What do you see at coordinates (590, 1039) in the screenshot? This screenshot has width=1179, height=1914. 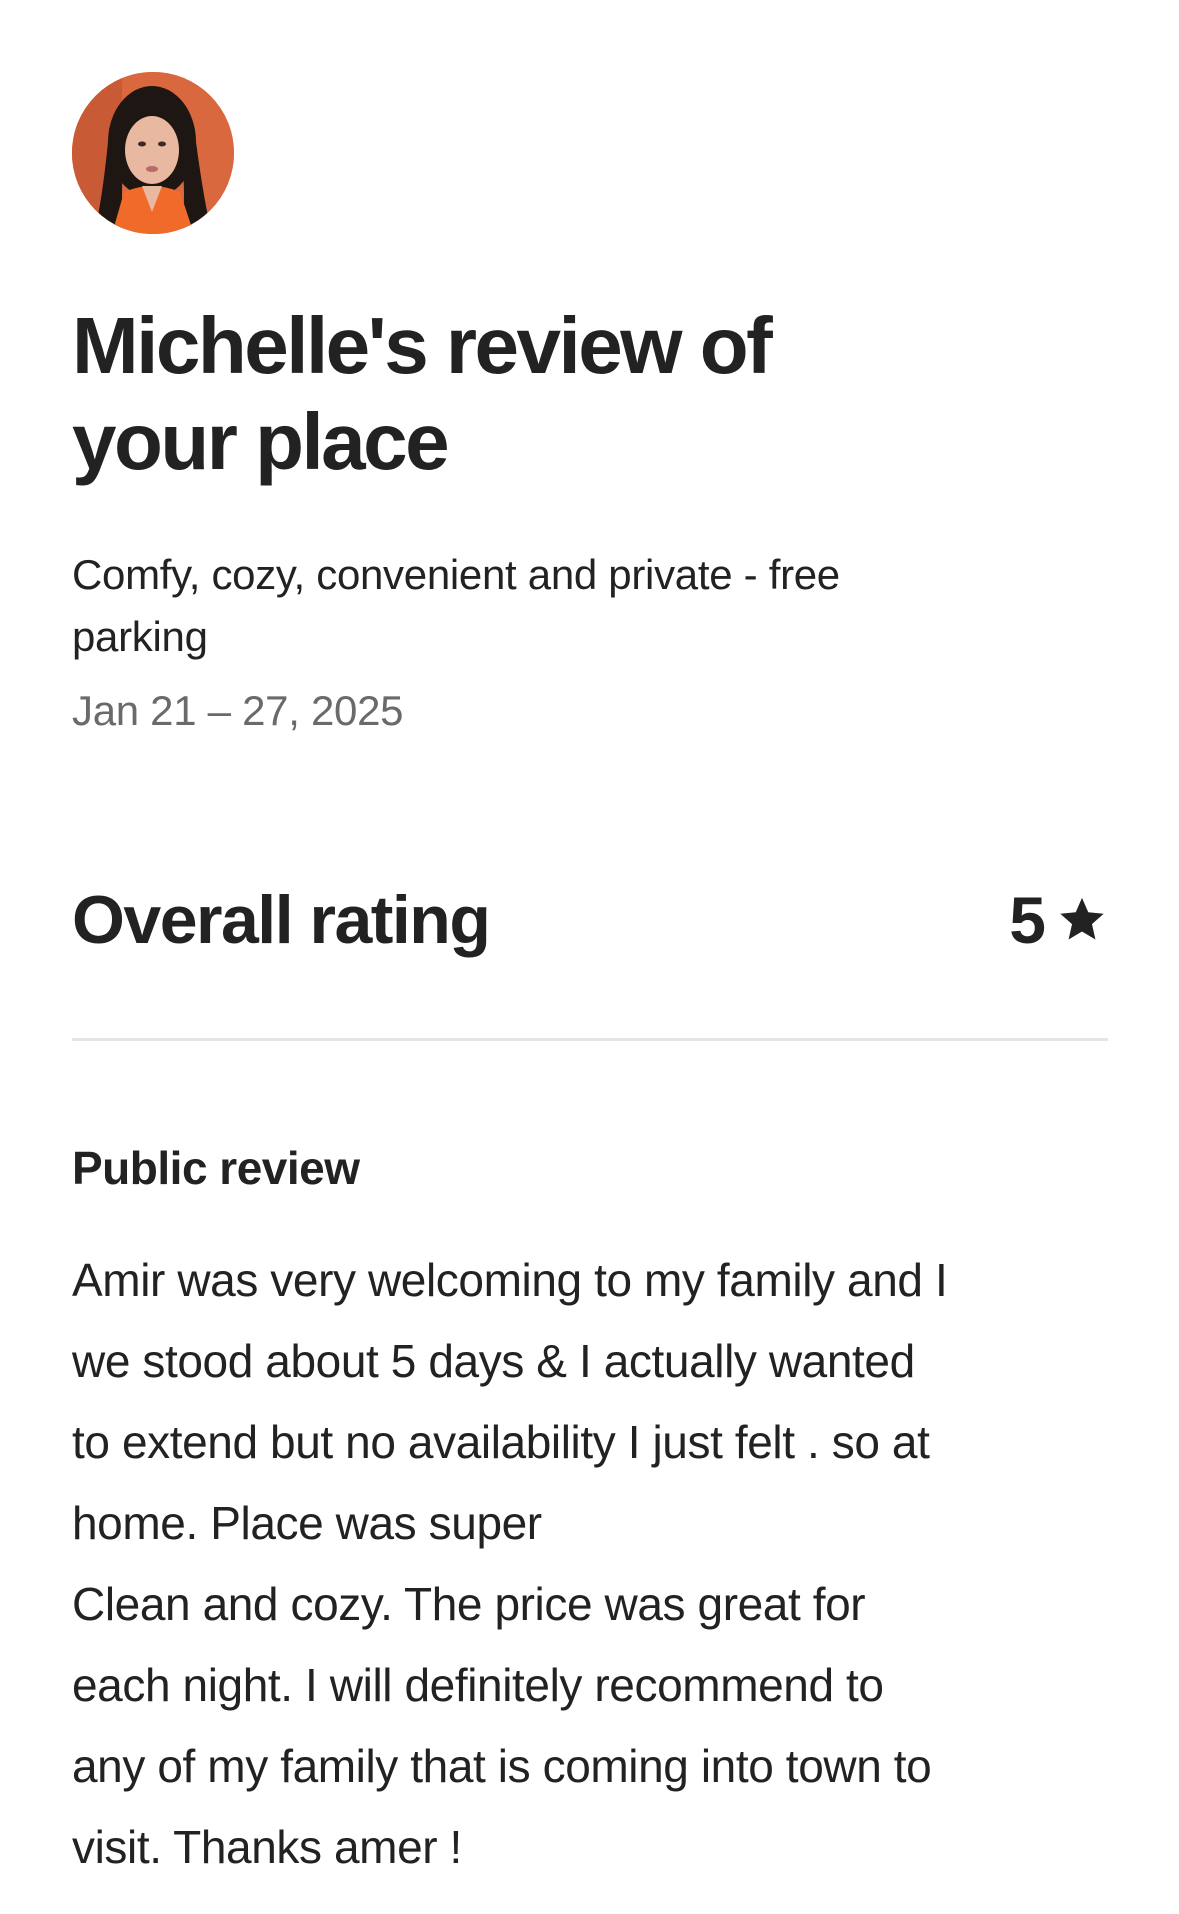 I see `section-divider` at bounding box center [590, 1039].